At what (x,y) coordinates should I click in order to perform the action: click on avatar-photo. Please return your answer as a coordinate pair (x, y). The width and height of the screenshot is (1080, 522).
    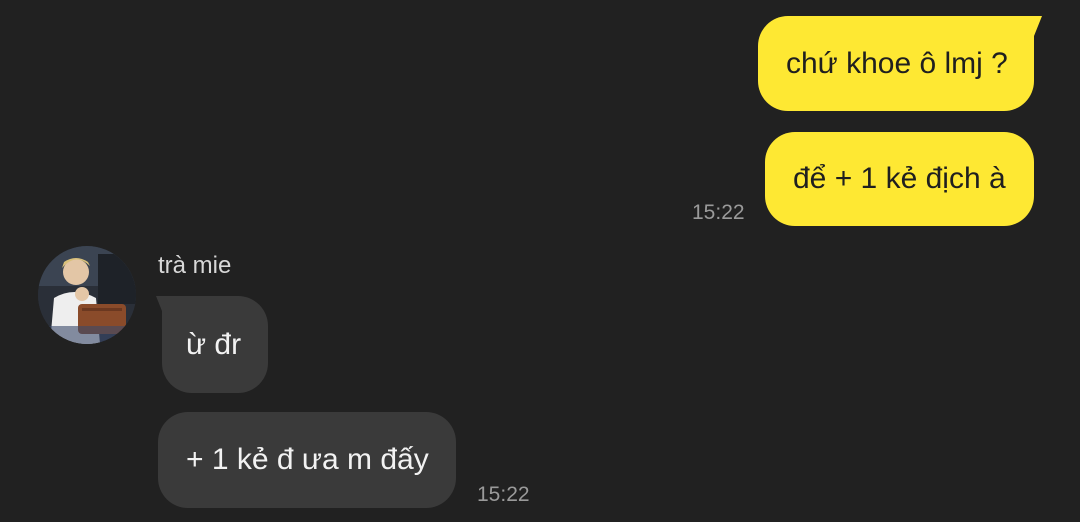
    Looking at the image, I should click on (87, 295).